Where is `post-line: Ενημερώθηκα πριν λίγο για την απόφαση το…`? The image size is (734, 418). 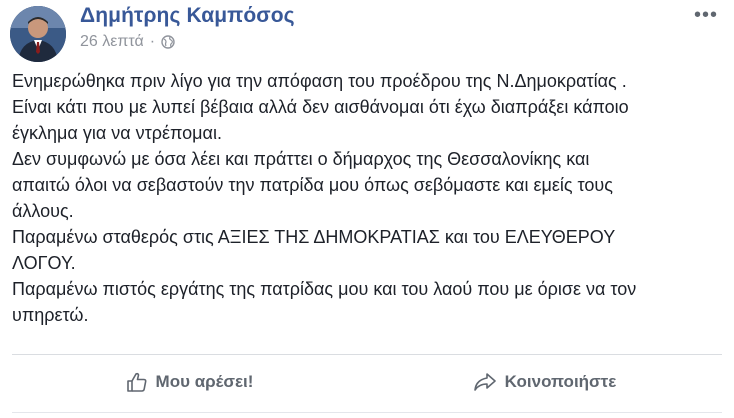
post-line: Ενημερώθηκα πριν λίγο για την απόφαση το… is located at coordinates (319, 81).